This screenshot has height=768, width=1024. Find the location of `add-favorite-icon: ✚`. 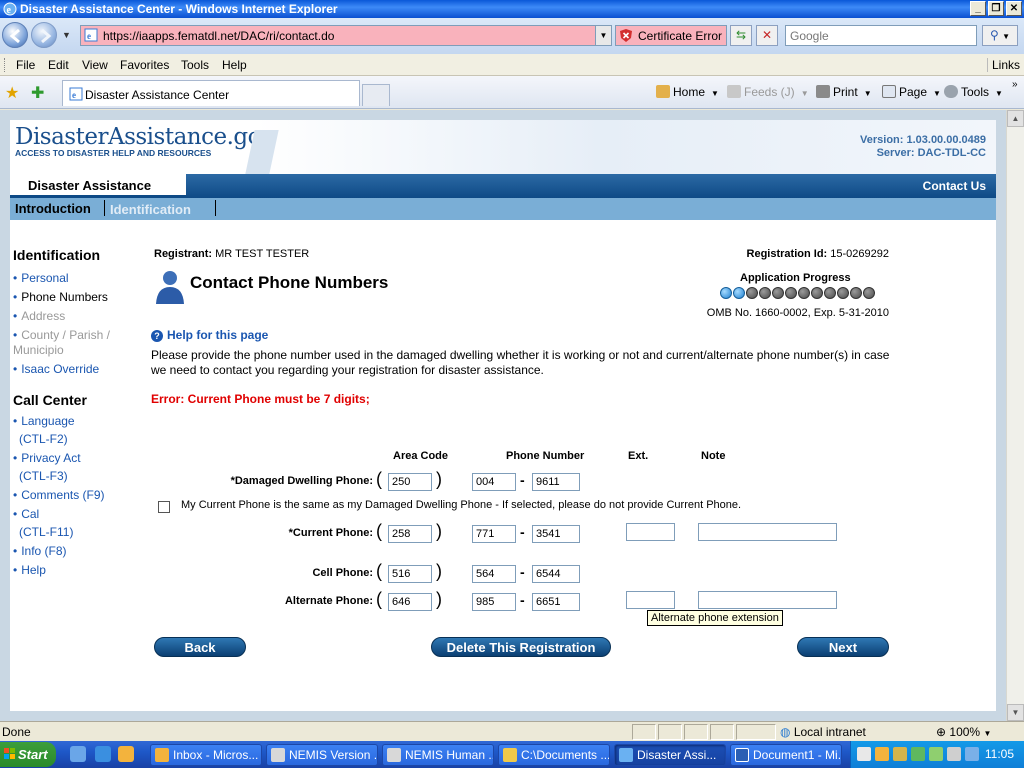

add-favorite-icon: ✚ is located at coordinates (37, 93).